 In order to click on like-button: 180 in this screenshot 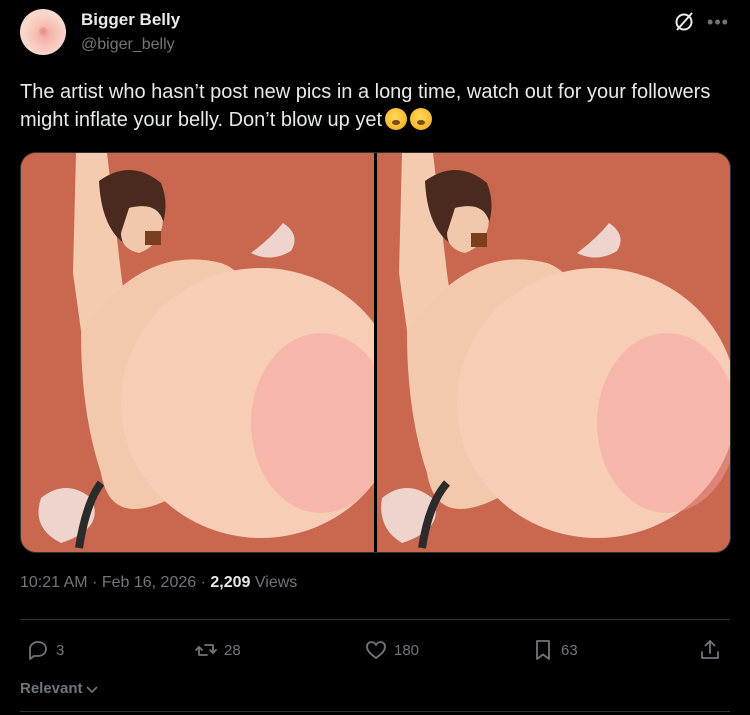, I will do `click(391, 650)`.